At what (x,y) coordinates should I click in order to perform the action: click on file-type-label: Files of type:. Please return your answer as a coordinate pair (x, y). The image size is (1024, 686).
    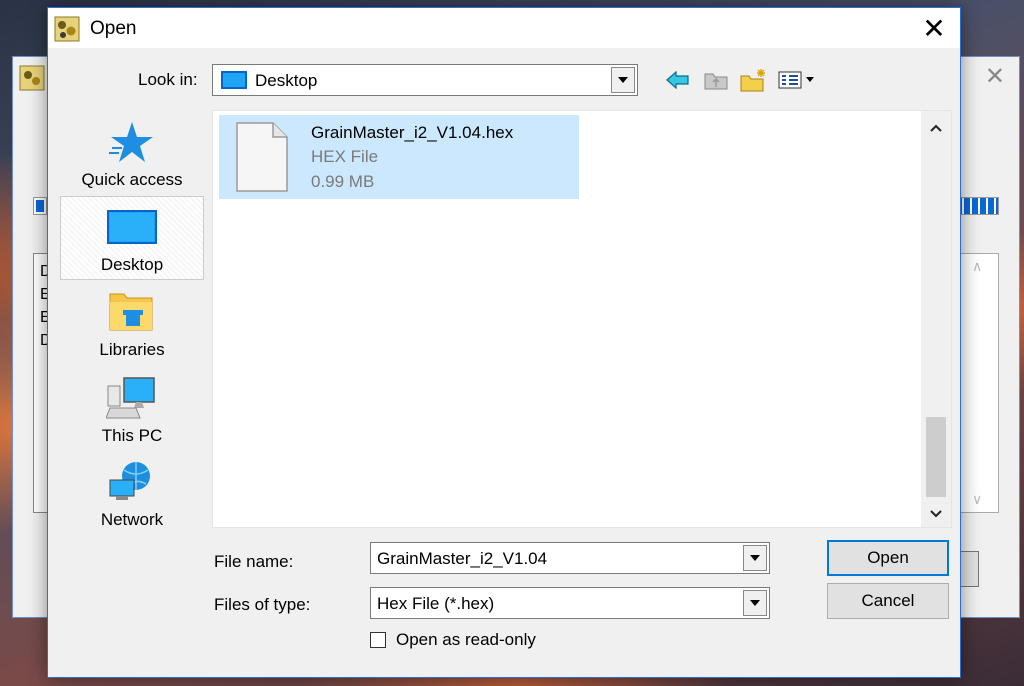
    Looking at the image, I should click on (262, 604).